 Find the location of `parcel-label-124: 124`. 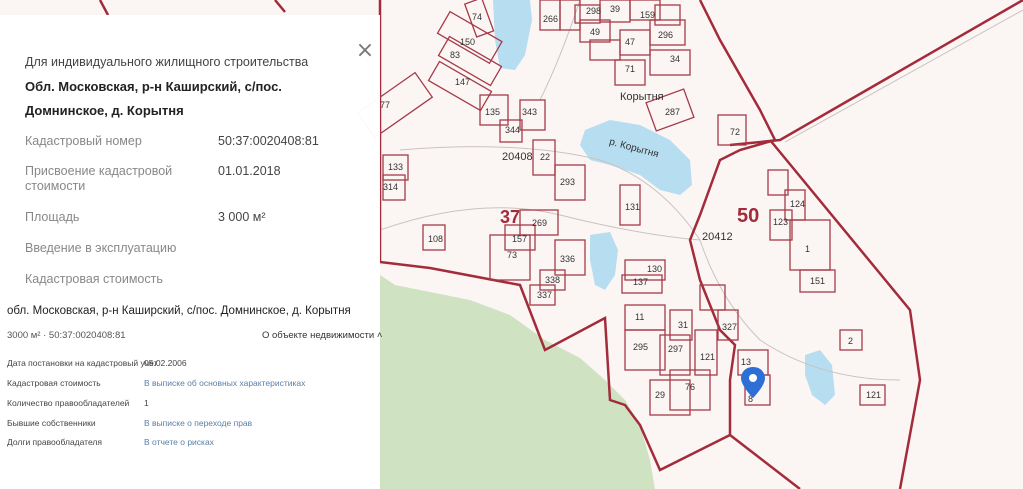

parcel-label-124: 124 is located at coordinates (797, 204).